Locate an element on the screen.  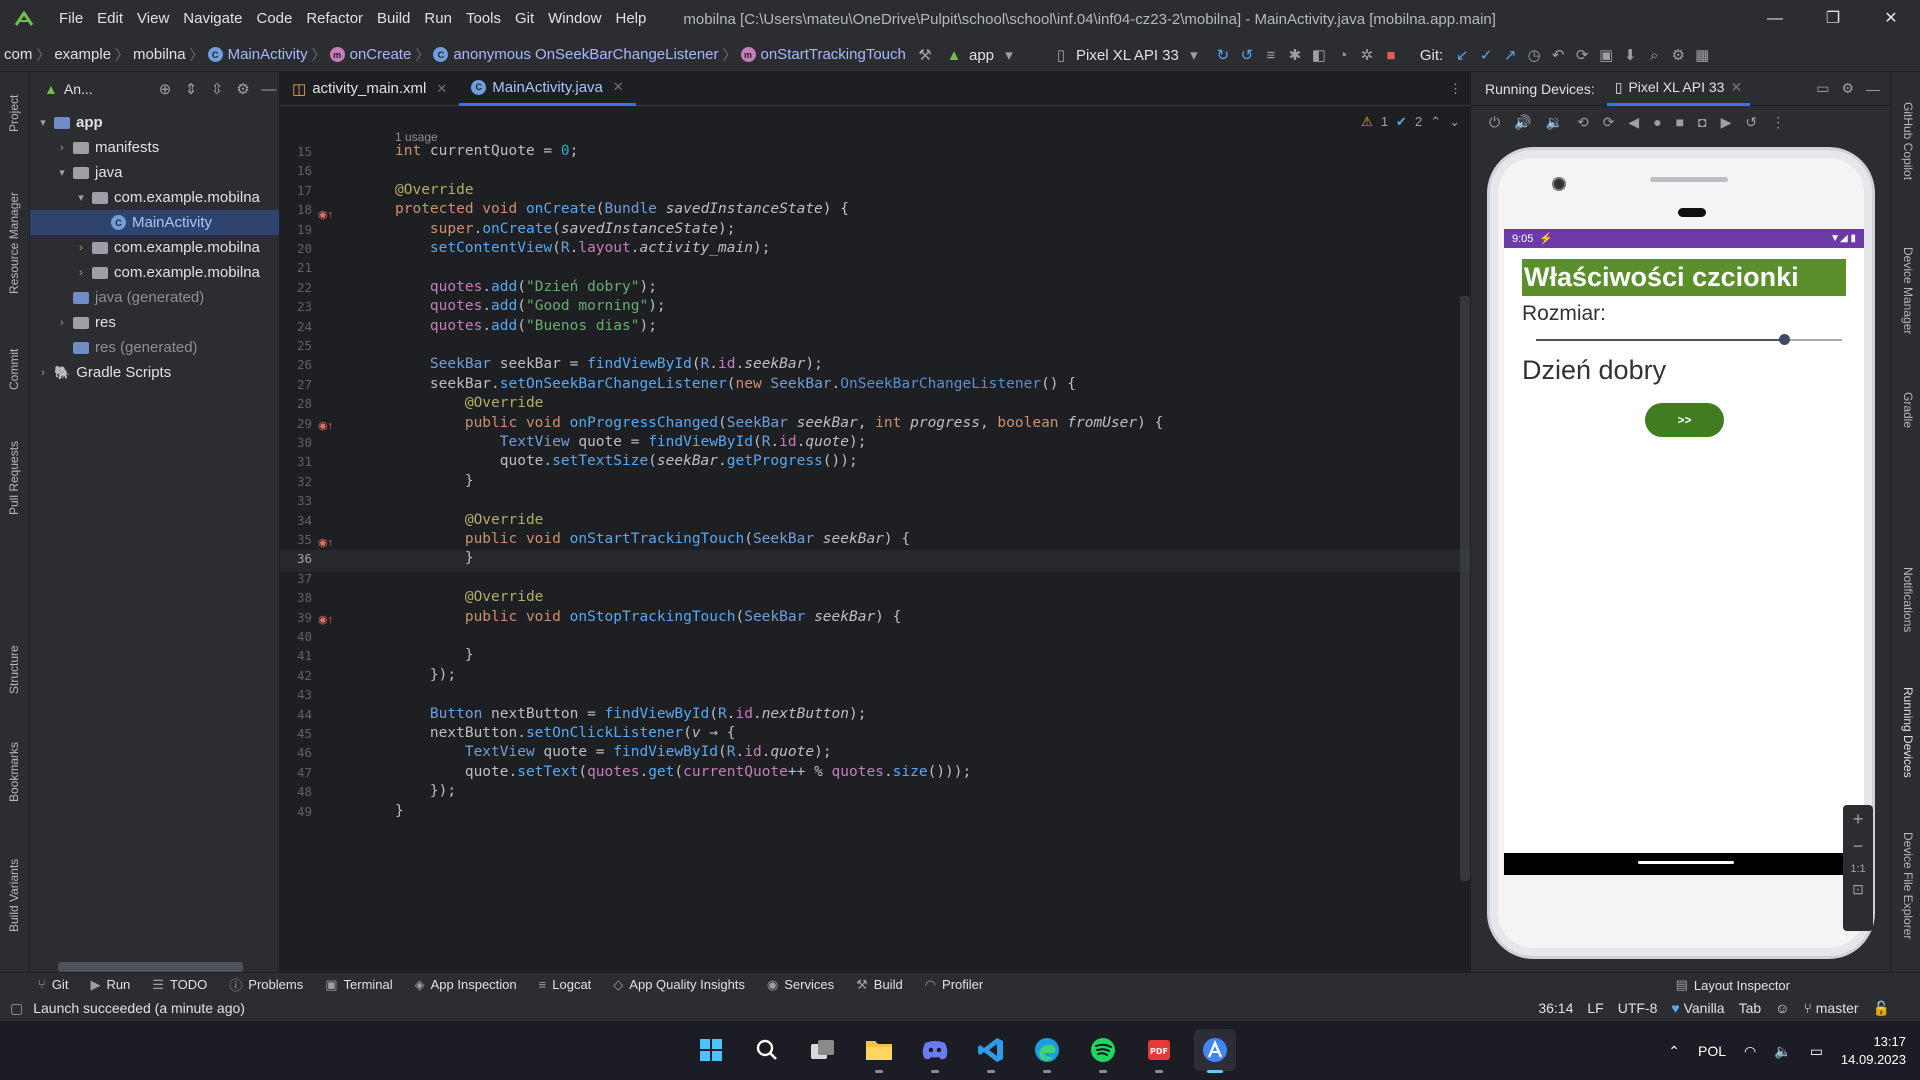
zoom-actual-size-button: 1:1 is located at coordinates (1857, 869).